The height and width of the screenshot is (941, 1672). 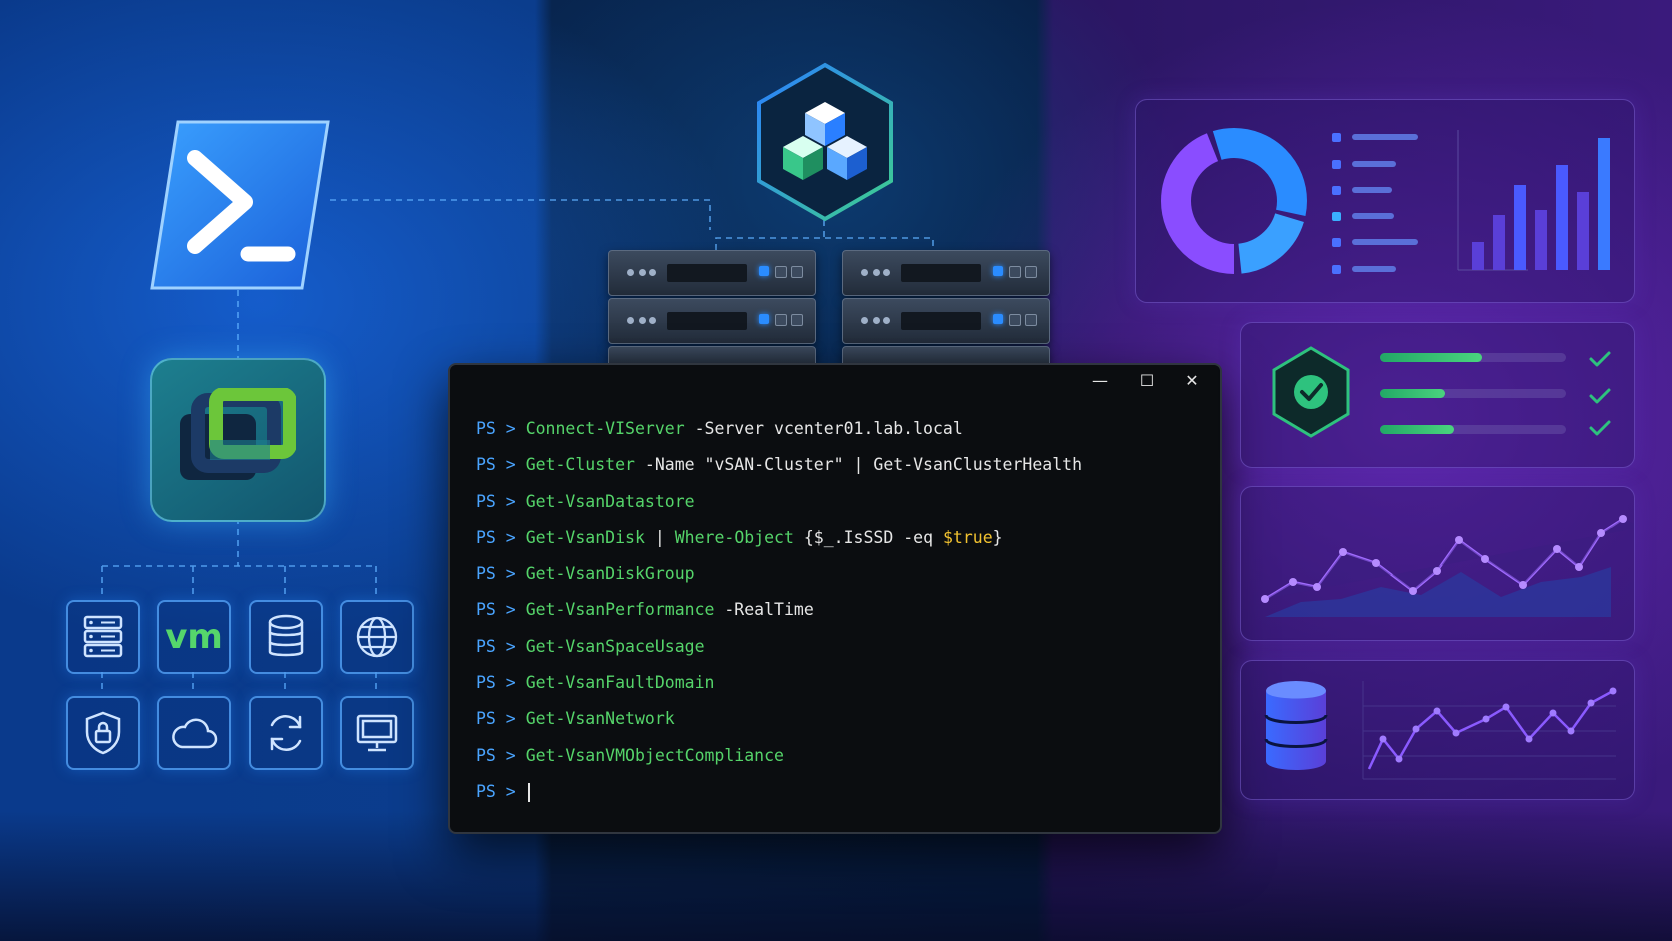 I want to click on health-status-panel, so click(x=1437, y=395).